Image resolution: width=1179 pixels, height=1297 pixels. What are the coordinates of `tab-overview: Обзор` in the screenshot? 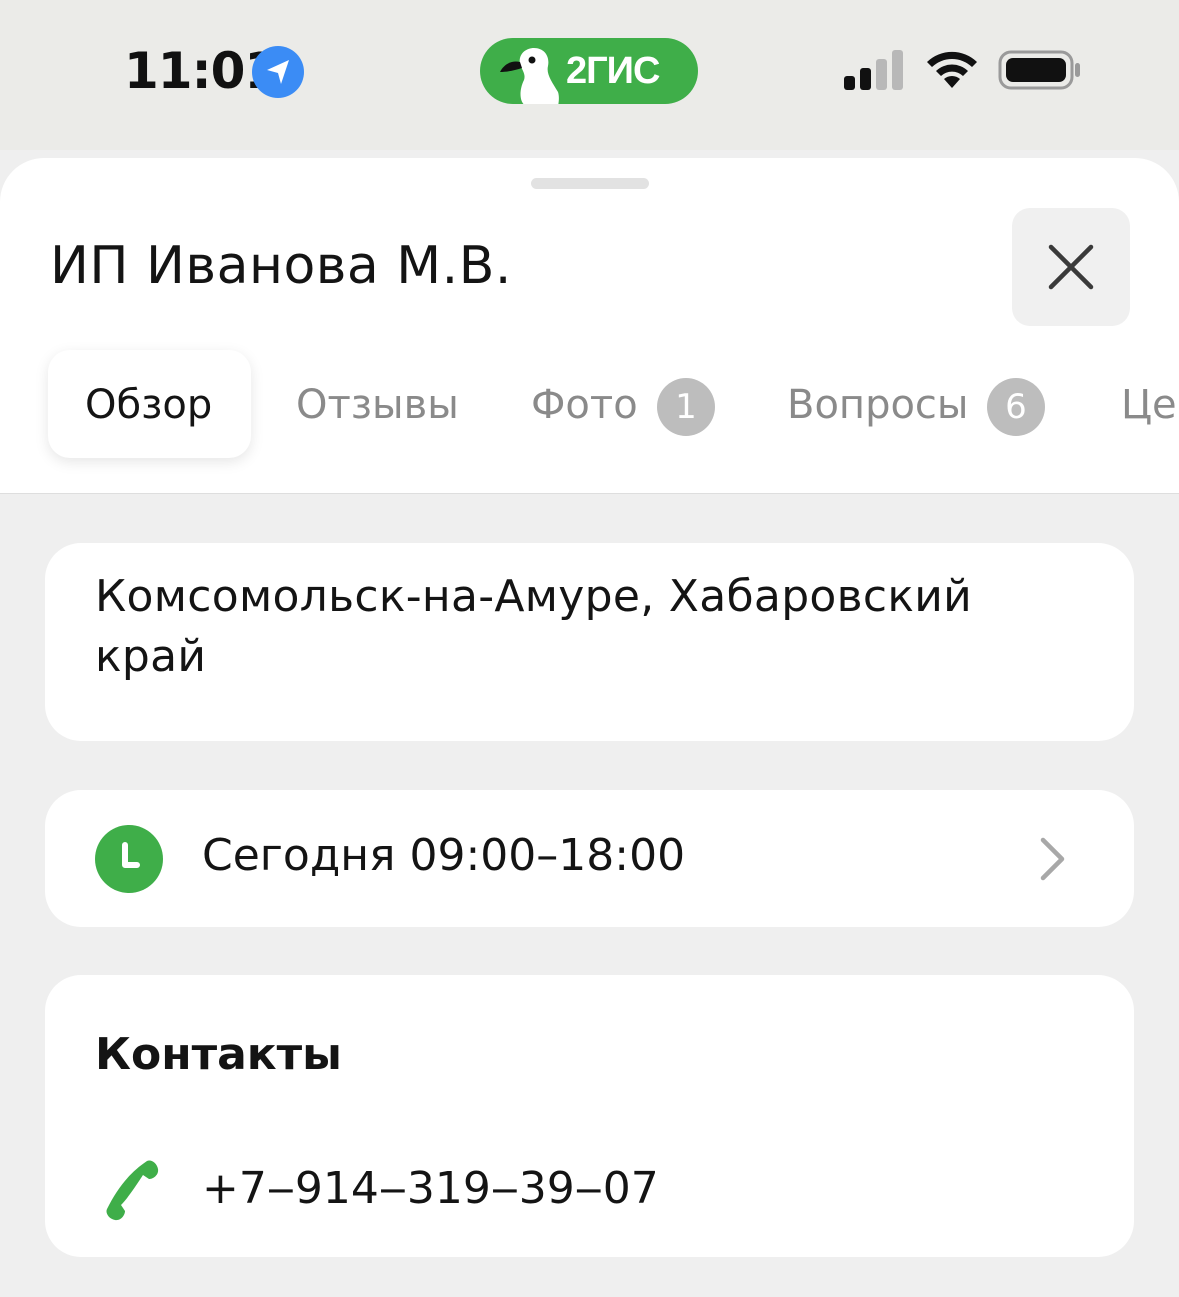 It's located at (149, 404).